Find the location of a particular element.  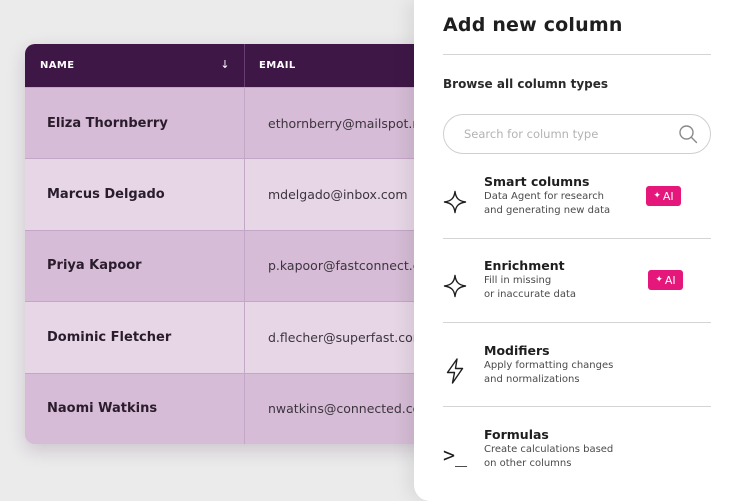

terminal-prompt-glyph: >_ is located at coordinates (455, 455).